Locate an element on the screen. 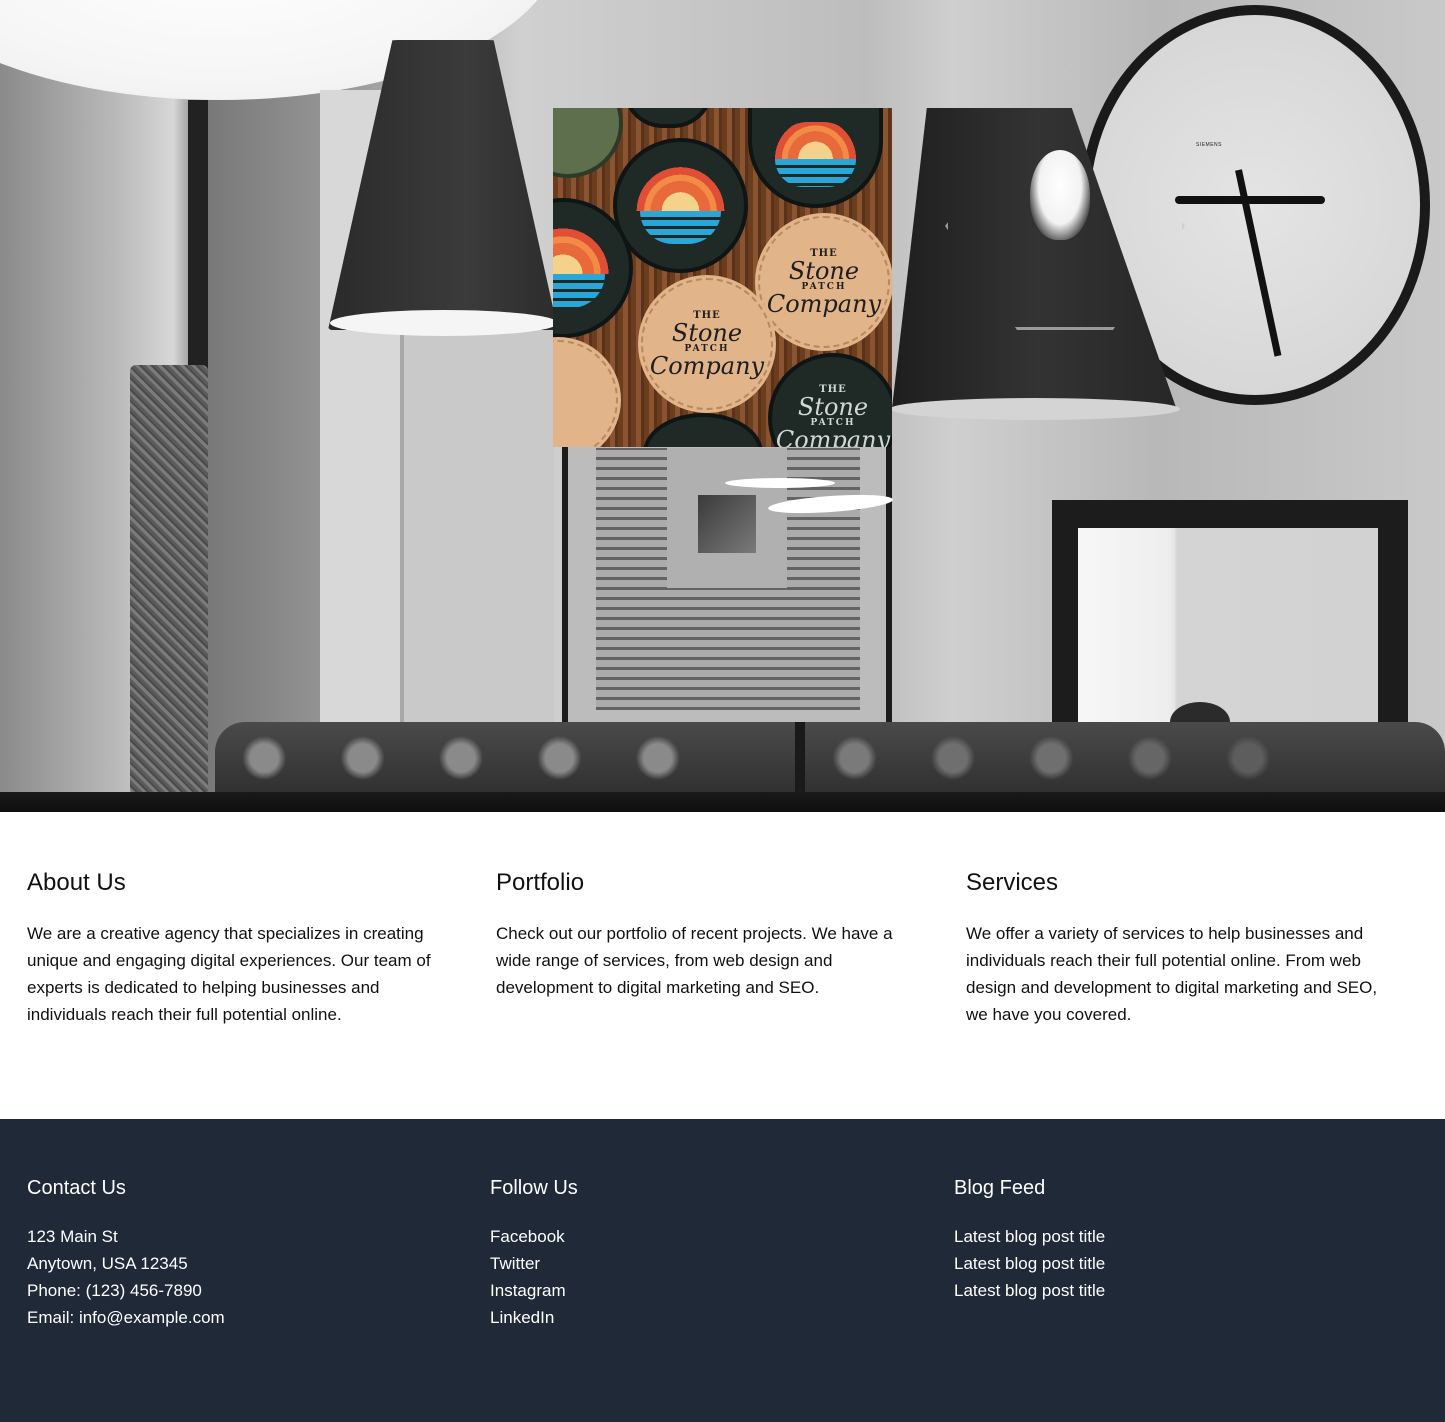 This screenshot has width=1445, height=1422. floor-shadow is located at coordinates (722, 802).